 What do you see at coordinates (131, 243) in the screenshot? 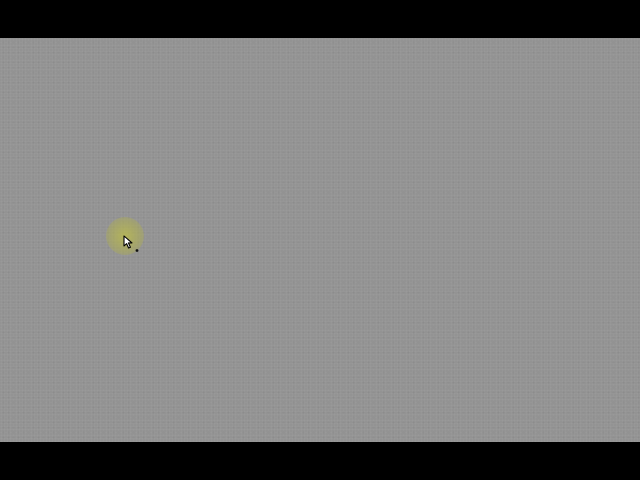
I see `arrow-pointer-icon` at bounding box center [131, 243].